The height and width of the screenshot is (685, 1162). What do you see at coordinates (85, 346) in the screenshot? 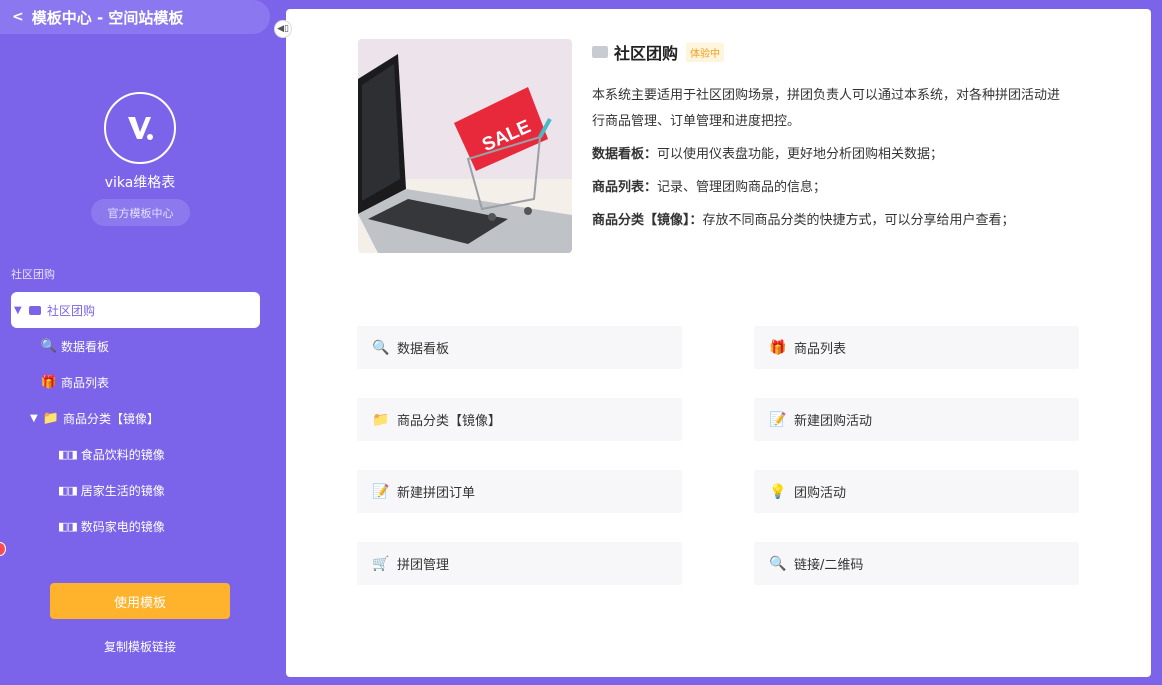
I see `tree-item-label: 数据看板` at bounding box center [85, 346].